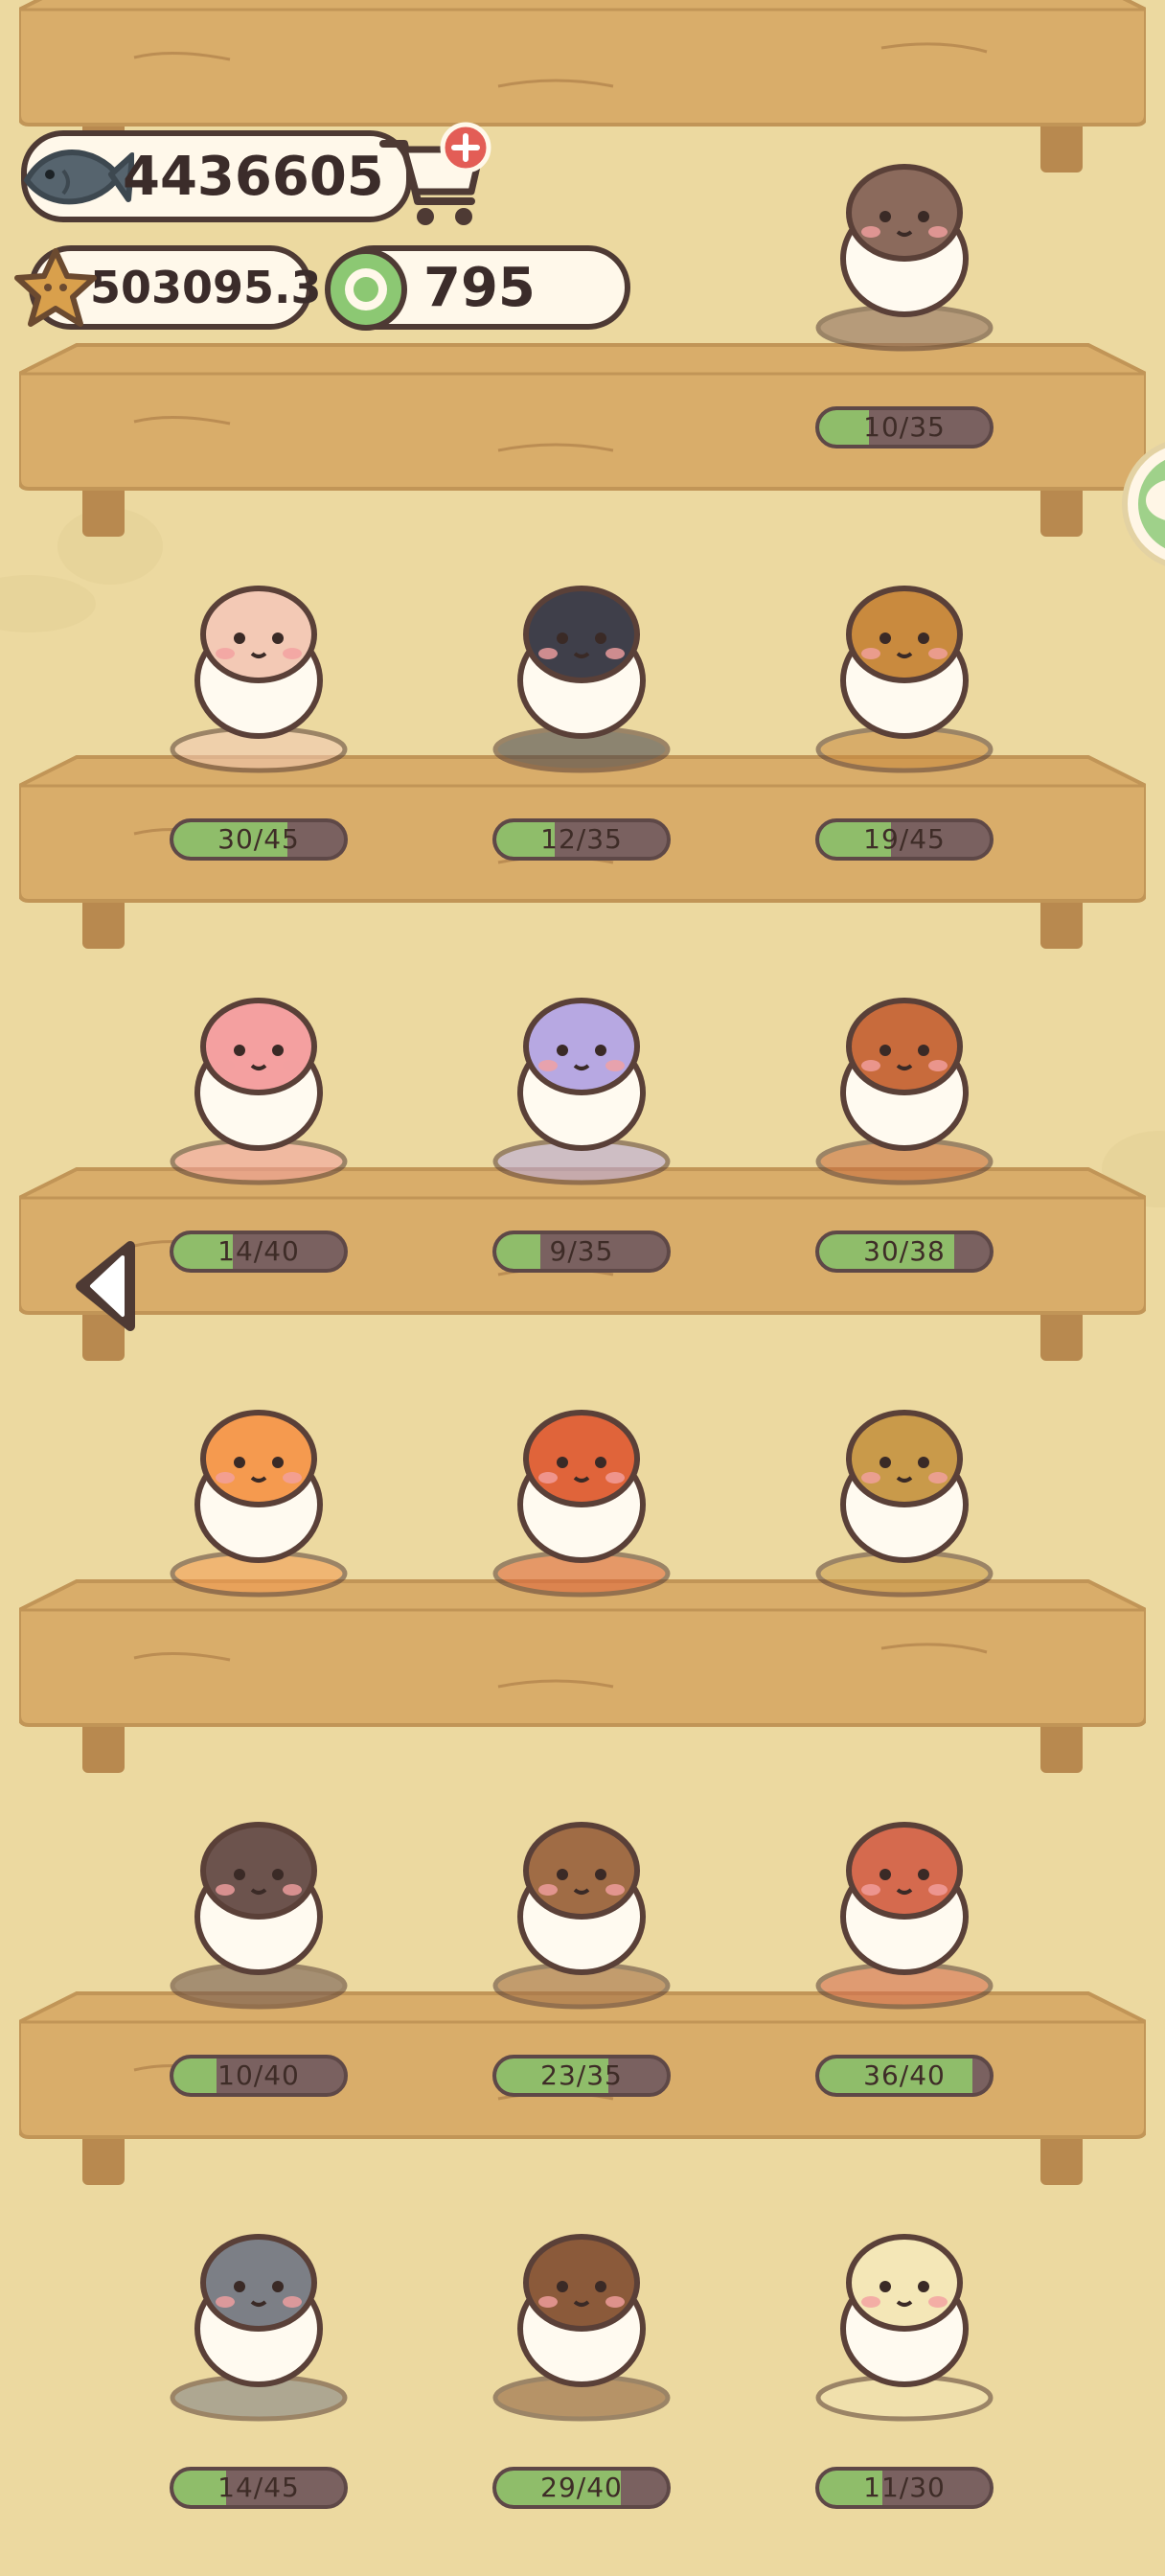 This screenshot has width=1165, height=2576. What do you see at coordinates (258, 2310) in the screenshot?
I see `figure-bride-wolf` at bounding box center [258, 2310].